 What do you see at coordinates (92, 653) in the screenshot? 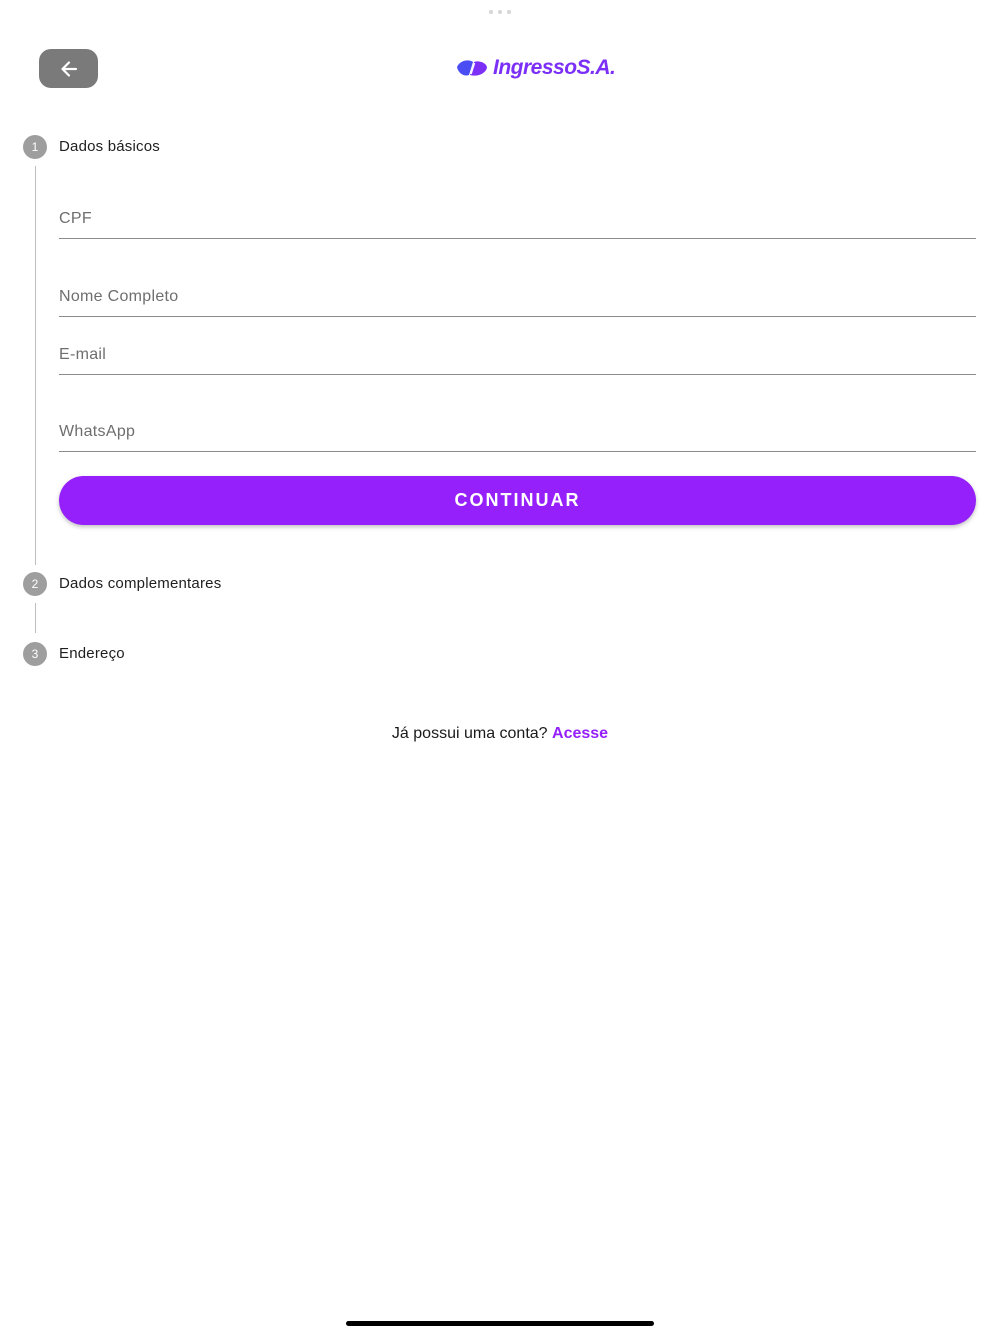
I see `step-3-label: Endereço` at bounding box center [92, 653].